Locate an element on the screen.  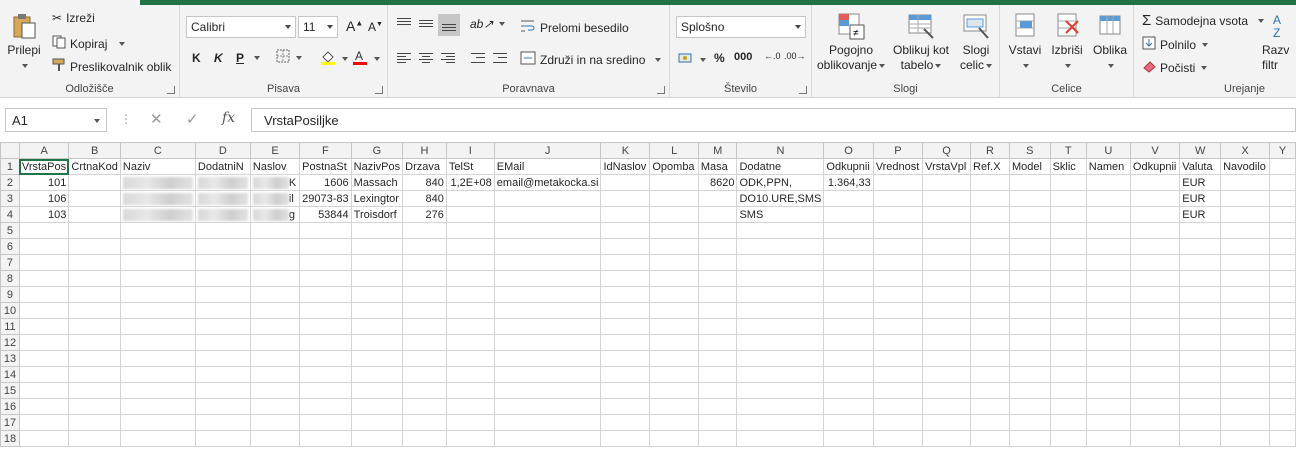
row-header: 10 is located at coordinates (10, 310).